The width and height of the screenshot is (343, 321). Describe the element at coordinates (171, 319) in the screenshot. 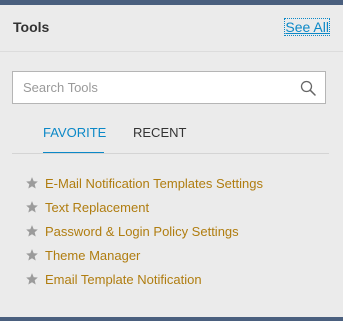

I see `bottom-frame-bar` at that location.